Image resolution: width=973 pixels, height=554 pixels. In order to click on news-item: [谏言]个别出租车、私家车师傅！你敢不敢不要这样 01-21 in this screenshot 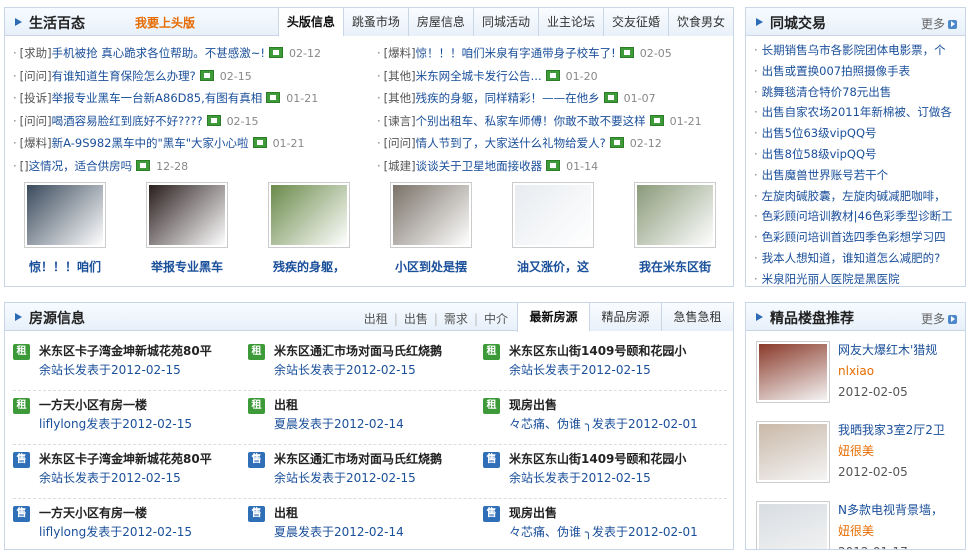, I will do `click(552, 121)`.